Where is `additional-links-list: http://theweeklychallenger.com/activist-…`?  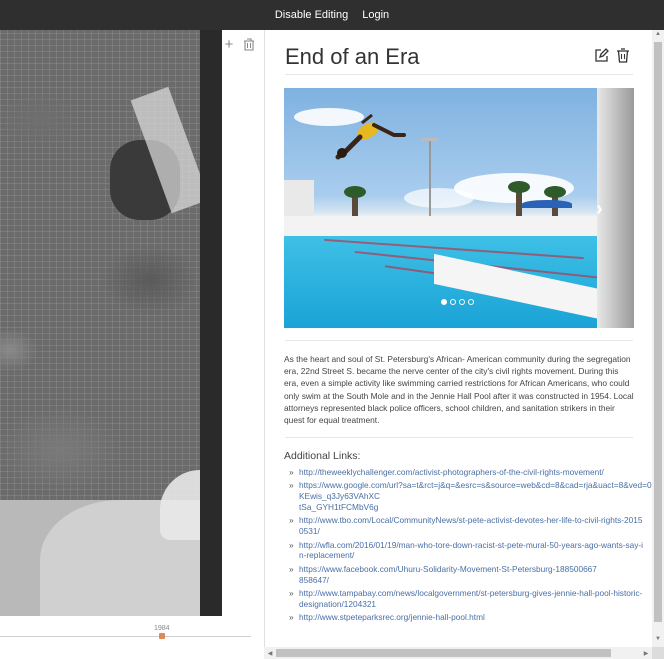 additional-links-list: http://theweeklychallenger.com/activist-… is located at coordinates (470, 546).